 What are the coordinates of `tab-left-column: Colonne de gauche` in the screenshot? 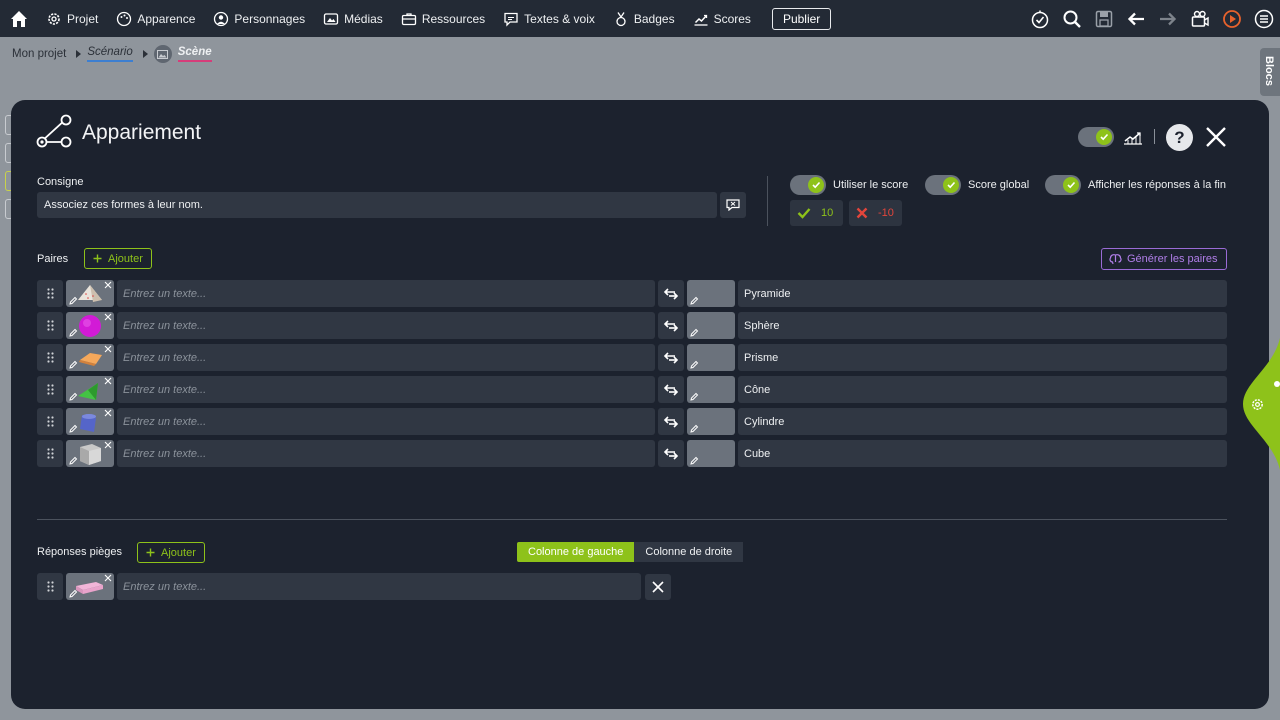 It's located at (576, 552).